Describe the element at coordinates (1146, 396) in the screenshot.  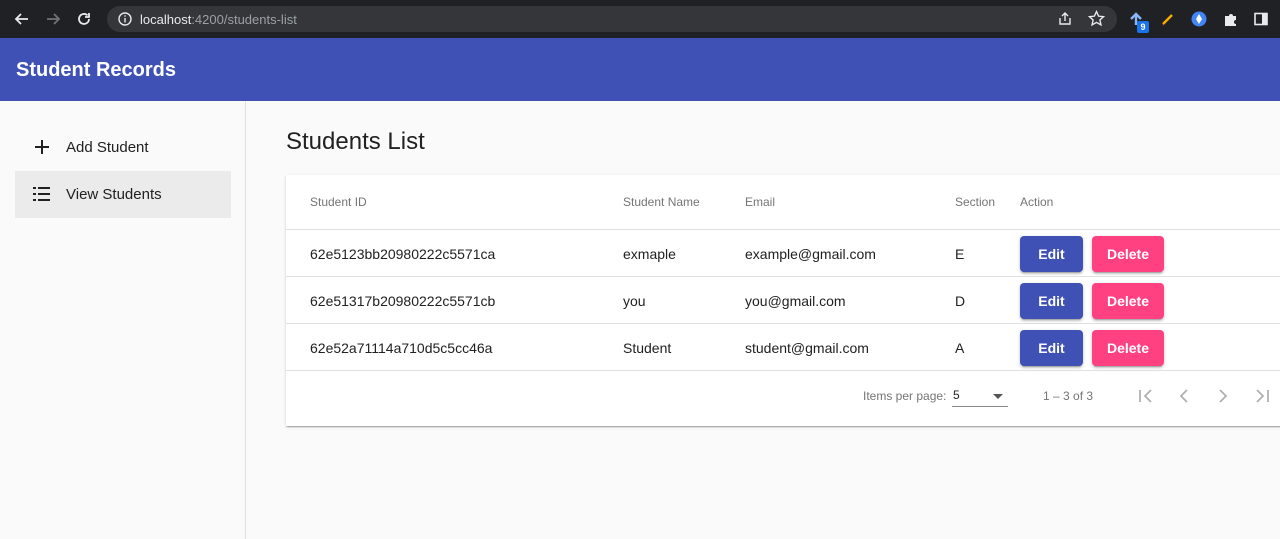
I see `first-page-icon` at that location.